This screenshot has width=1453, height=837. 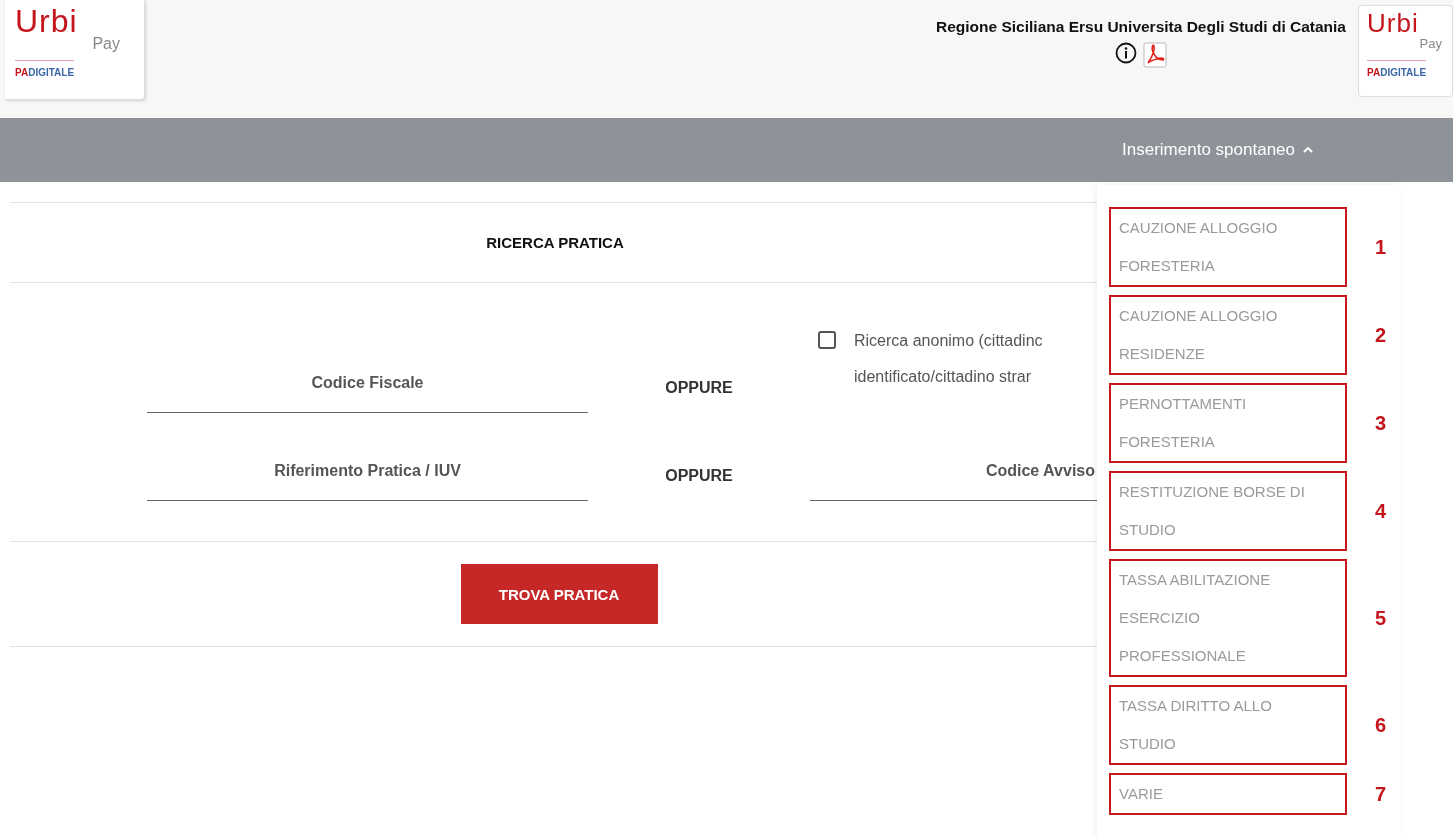 What do you see at coordinates (827, 340) in the screenshot?
I see `checkbox` at bounding box center [827, 340].